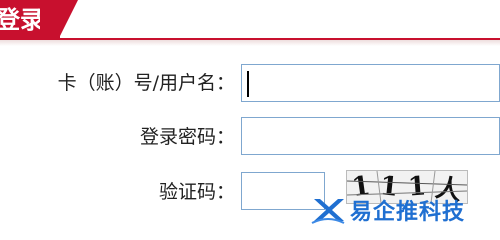 This screenshot has height=240, width=500. Describe the element at coordinates (146, 83) in the screenshot. I see `account-label: 卡（账）号/用户名：` at that location.